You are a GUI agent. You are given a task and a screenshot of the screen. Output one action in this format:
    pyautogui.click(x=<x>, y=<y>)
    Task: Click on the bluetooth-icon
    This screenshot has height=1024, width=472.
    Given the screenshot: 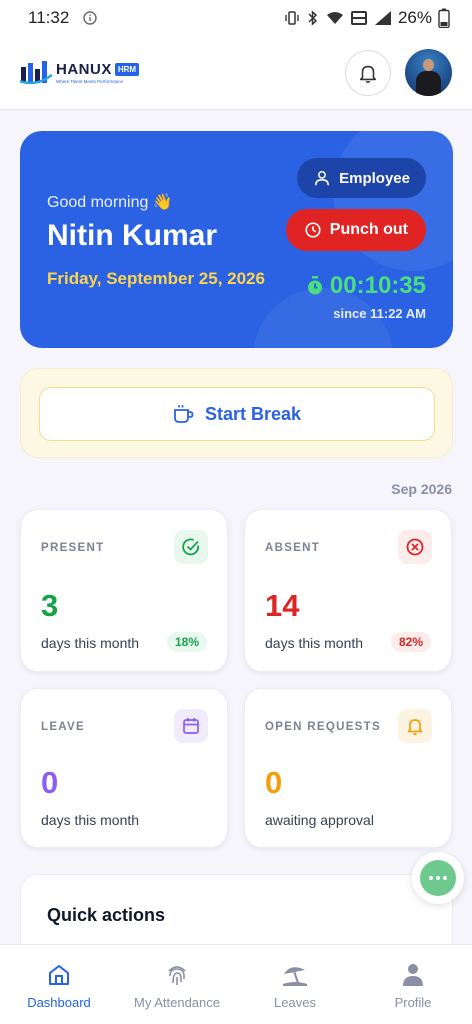 What is the action you would take?
    pyautogui.click(x=313, y=18)
    